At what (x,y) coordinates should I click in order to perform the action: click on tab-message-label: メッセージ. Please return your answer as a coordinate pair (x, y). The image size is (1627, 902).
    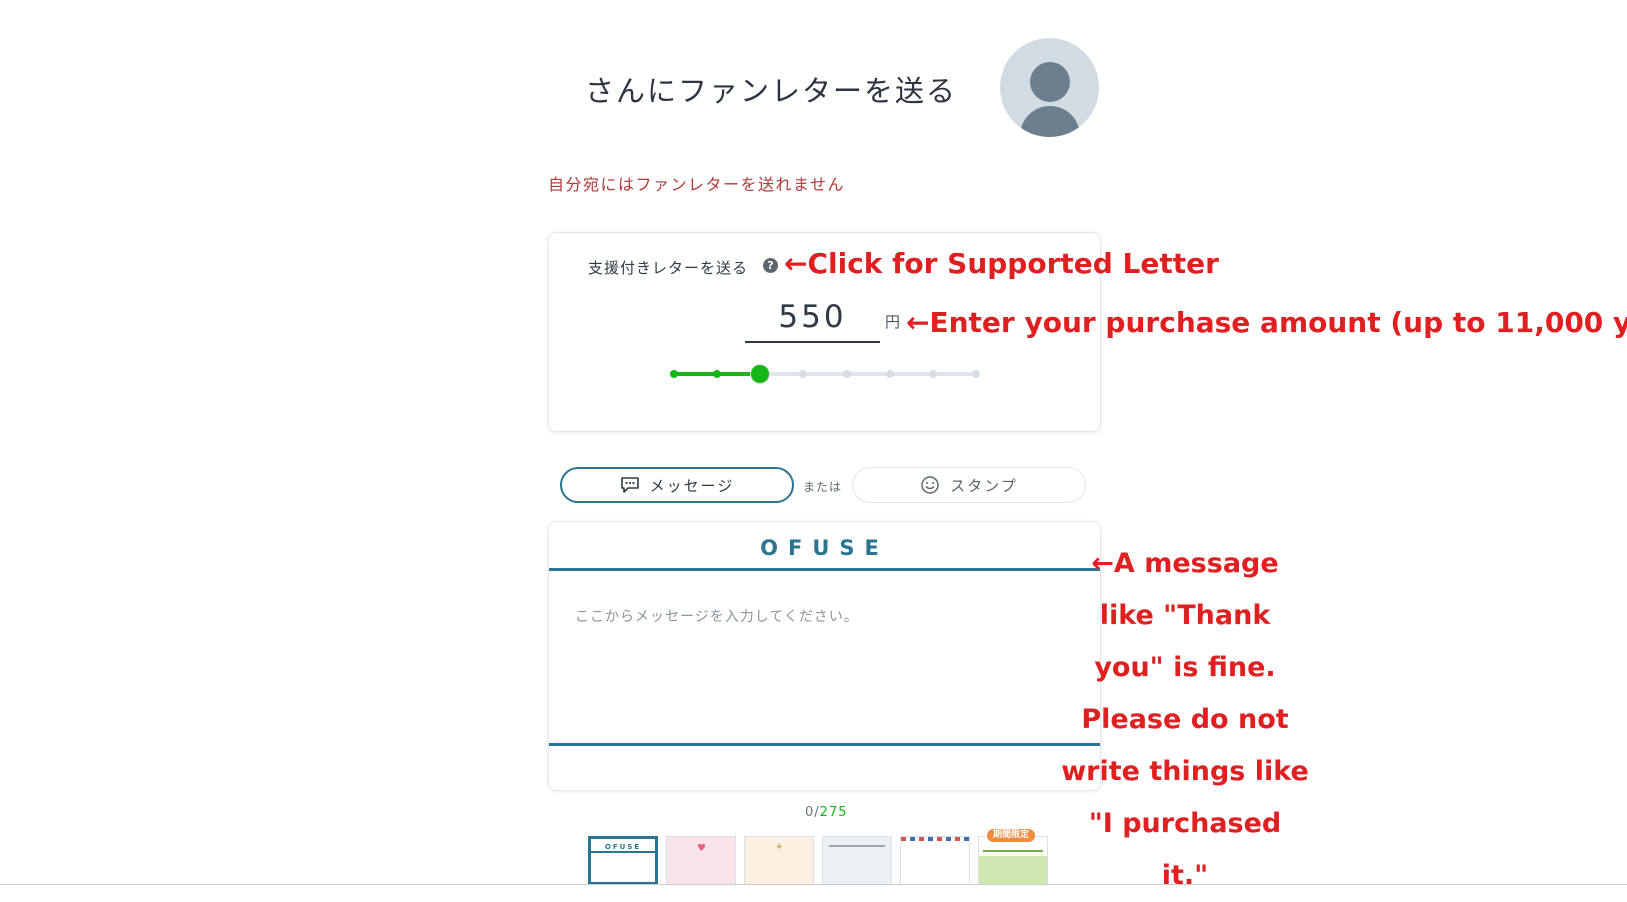
    Looking at the image, I should click on (692, 485).